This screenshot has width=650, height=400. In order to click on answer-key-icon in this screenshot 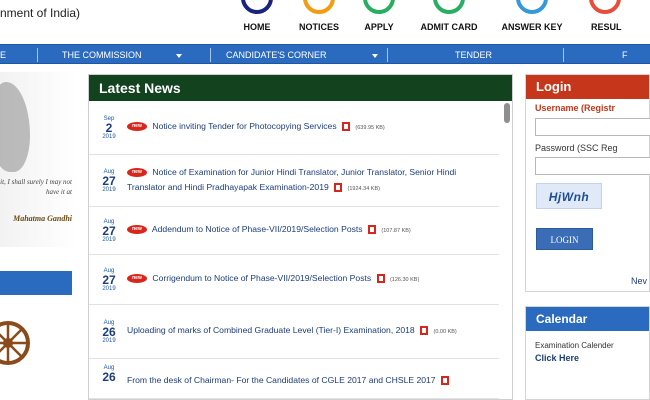, I will do `click(532, 7)`.